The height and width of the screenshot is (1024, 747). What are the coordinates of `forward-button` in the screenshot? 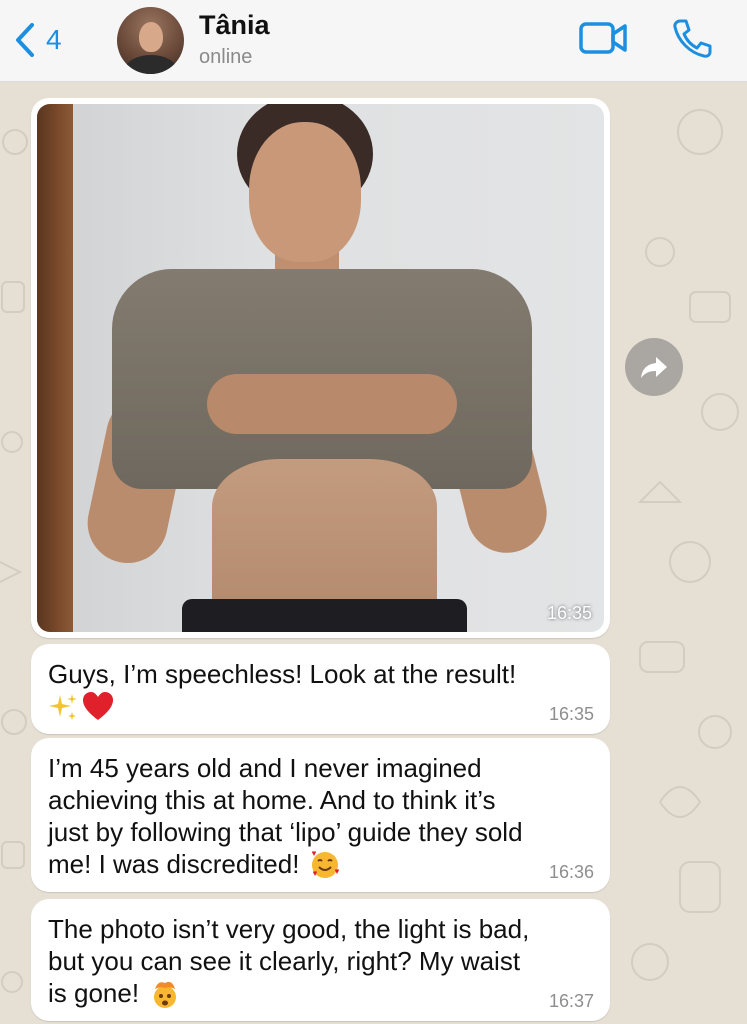 It's located at (654, 367).